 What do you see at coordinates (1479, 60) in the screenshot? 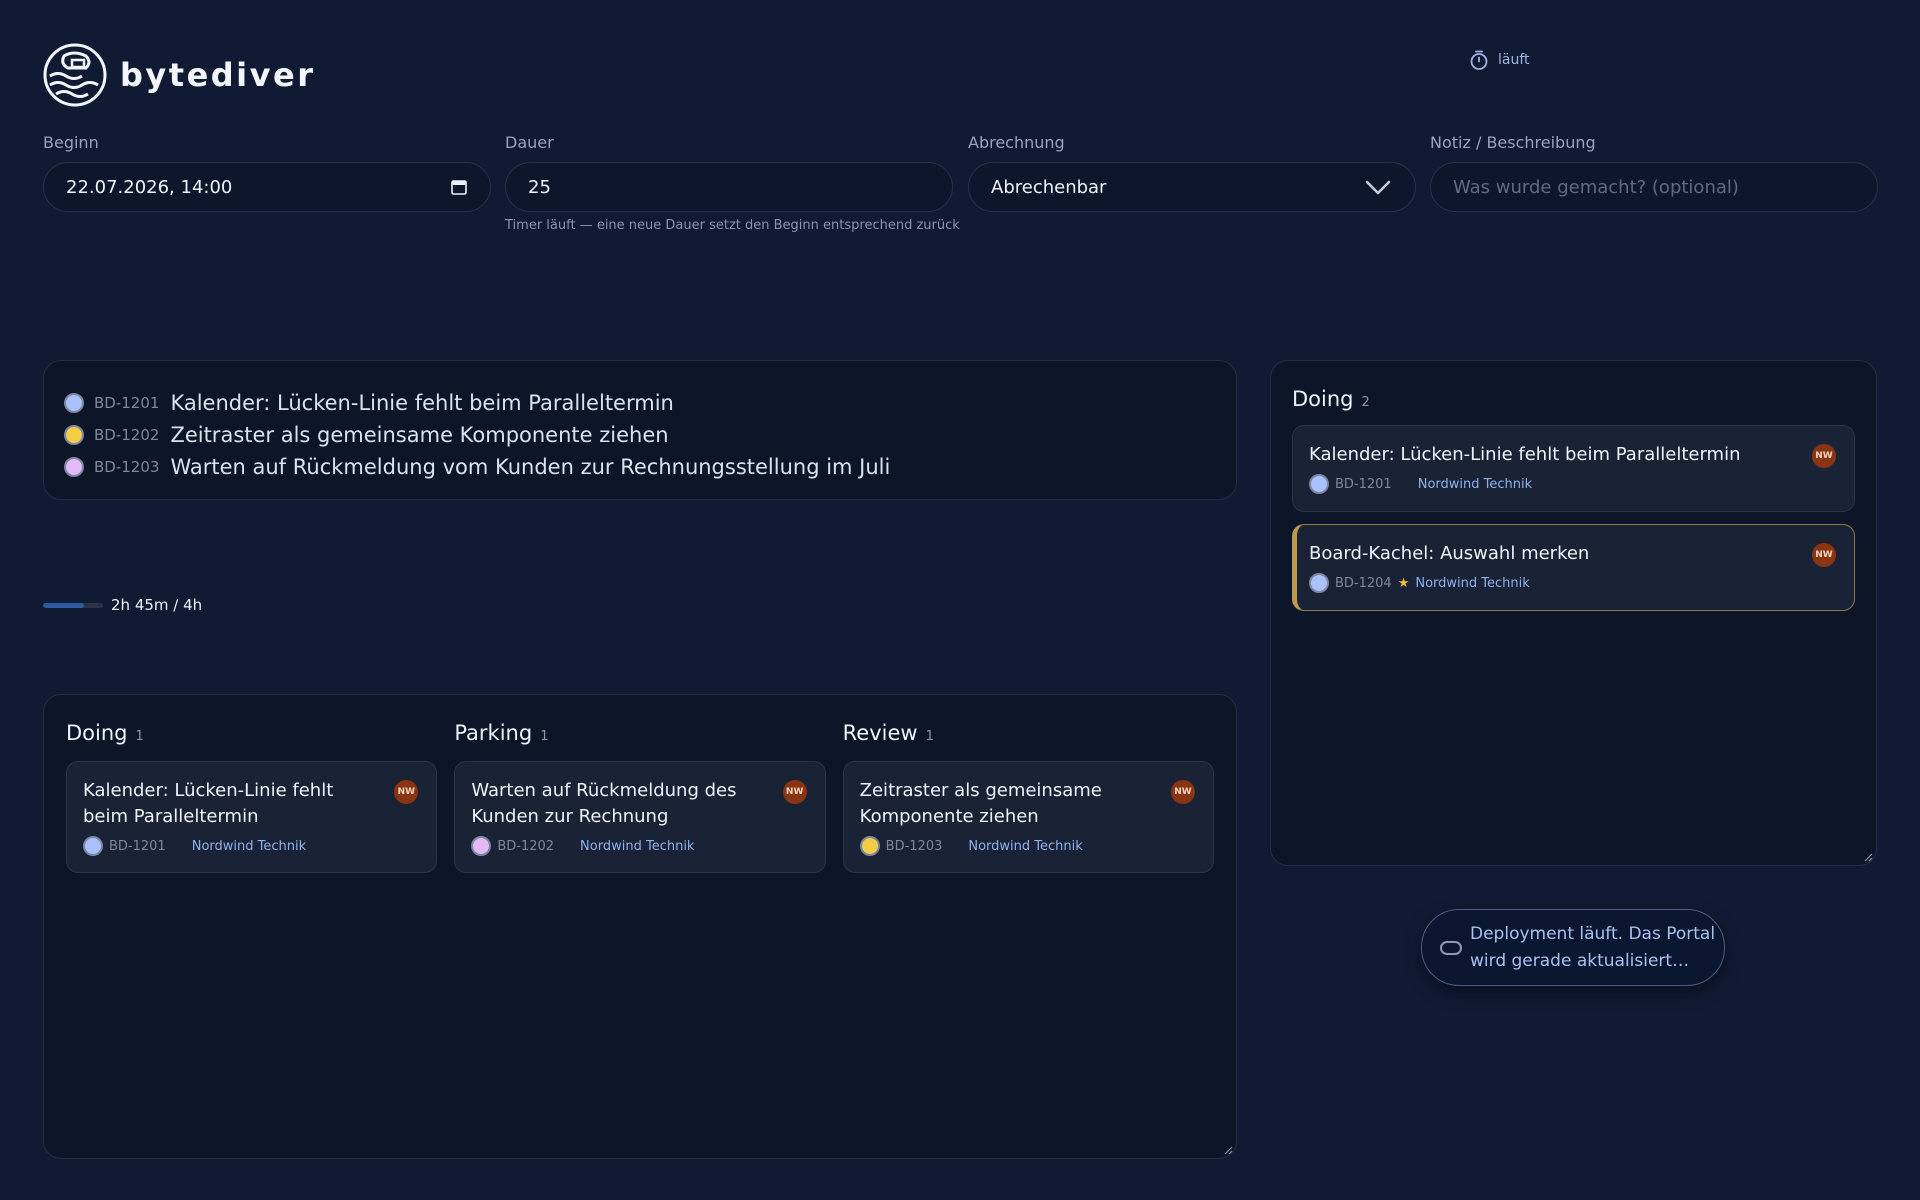
I see `stopwatch-icon` at bounding box center [1479, 60].